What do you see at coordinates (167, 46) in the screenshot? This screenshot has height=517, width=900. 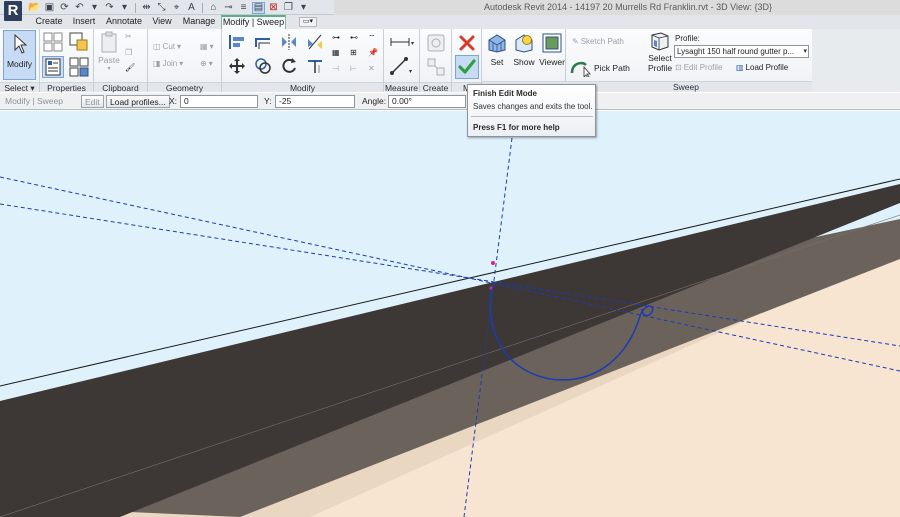 I see `cut-geometry-button: ◫ Cut ▾` at bounding box center [167, 46].